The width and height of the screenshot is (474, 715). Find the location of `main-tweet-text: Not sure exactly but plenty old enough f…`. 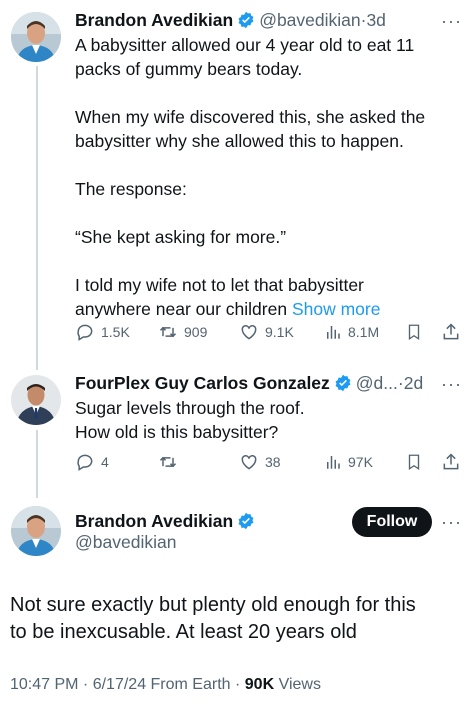

main-tweet-text: Not sure exactly but plenty old enough f… is located at coordinates (237, 619).